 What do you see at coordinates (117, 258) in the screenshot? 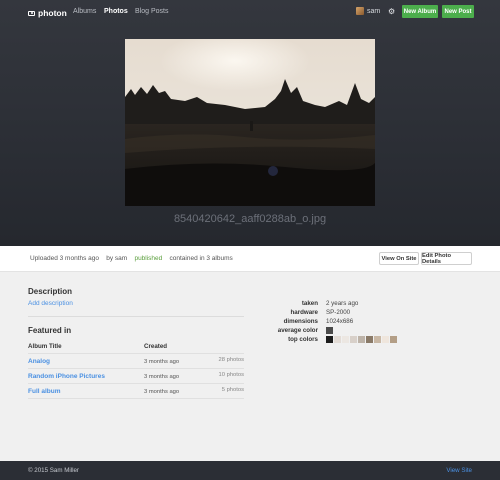
I see `uploader-text: by sam` at bounding box center [117, 258].